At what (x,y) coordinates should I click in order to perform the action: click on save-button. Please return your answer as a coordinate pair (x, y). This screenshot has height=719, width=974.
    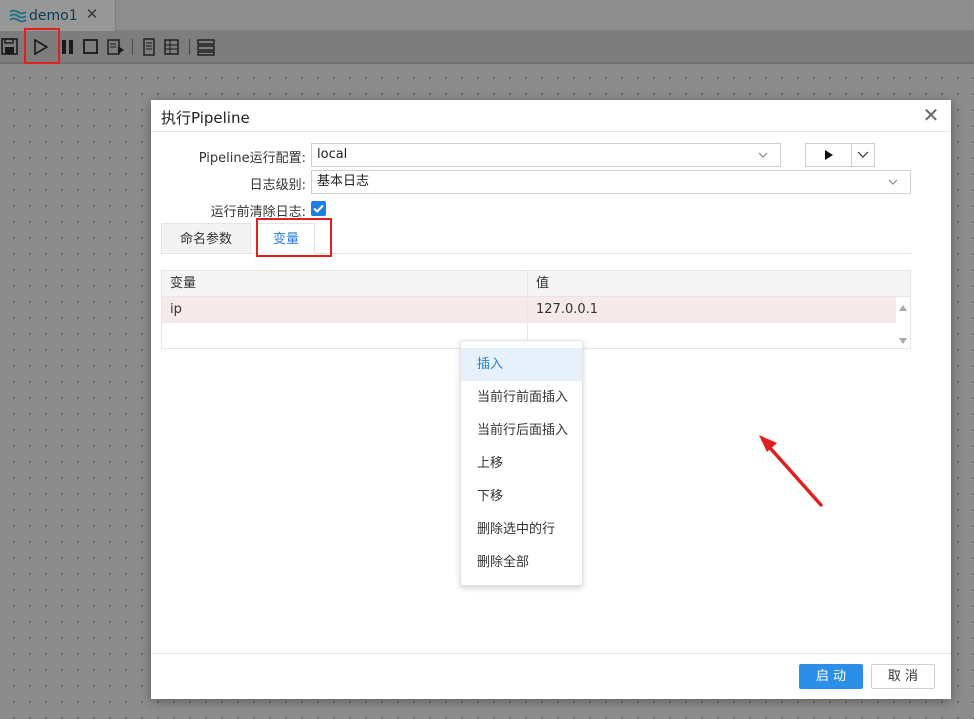
    Looking at the image, I should click on (10, 47).